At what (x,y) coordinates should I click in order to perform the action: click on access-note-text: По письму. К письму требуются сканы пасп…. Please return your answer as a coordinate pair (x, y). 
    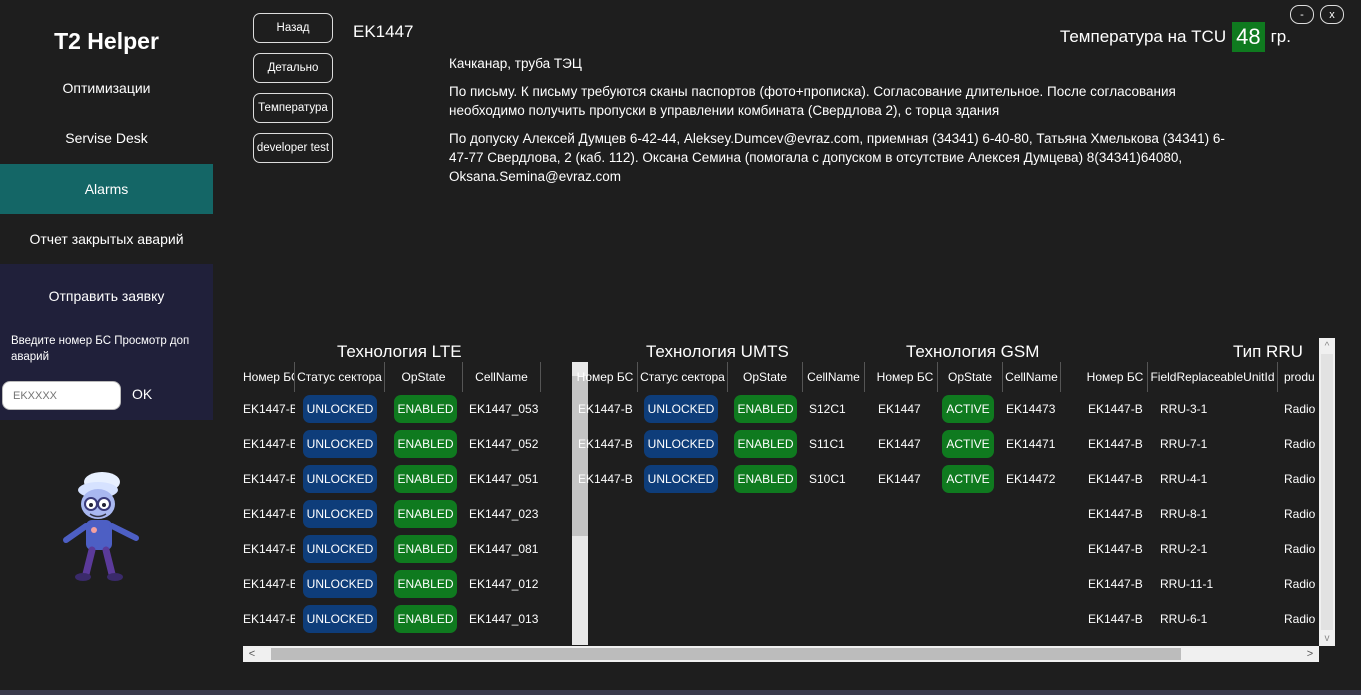
    Looking at the image, I should click on (812, 101).